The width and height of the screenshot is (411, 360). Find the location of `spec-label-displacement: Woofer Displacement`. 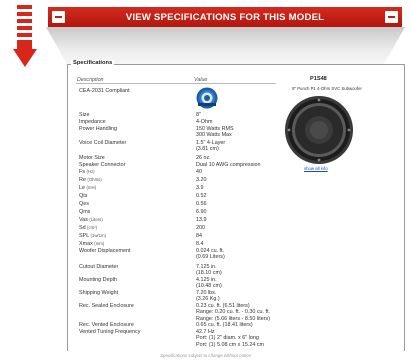

spec-label-displacement: Woofer Displacement is located at coordinates (105, 251).